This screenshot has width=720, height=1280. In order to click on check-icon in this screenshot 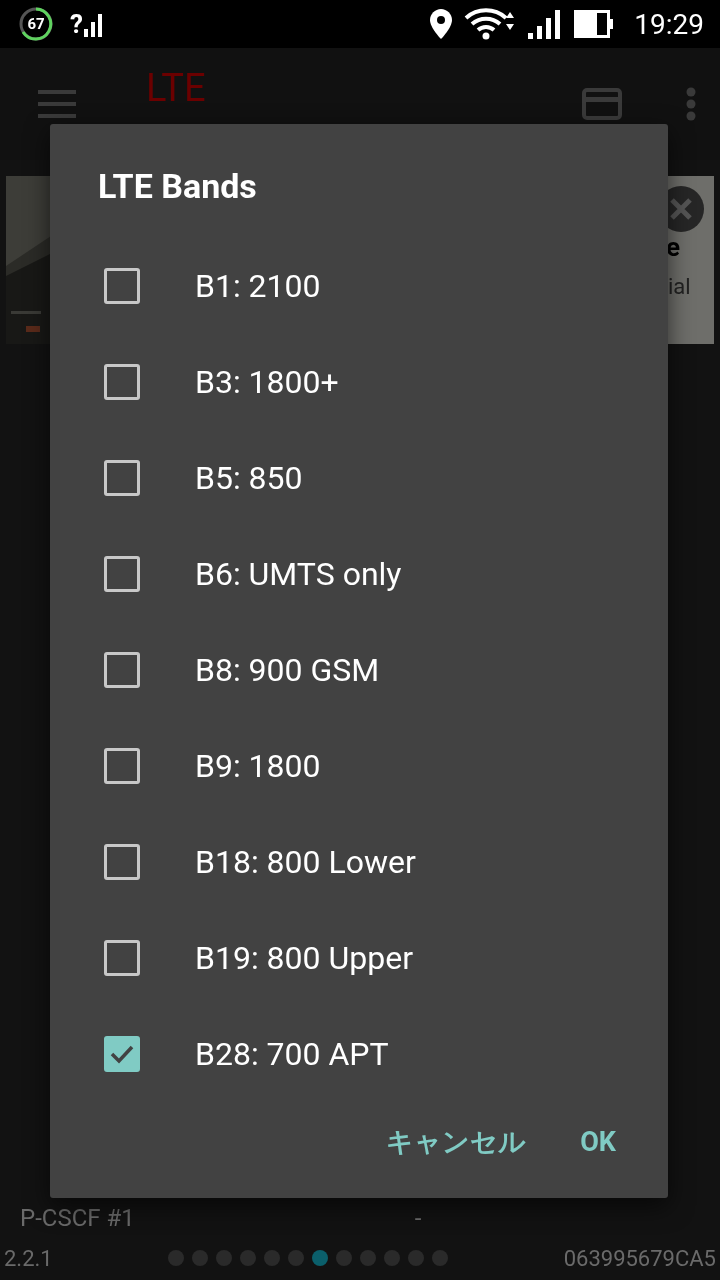, I will do `click(122, 1054)`.